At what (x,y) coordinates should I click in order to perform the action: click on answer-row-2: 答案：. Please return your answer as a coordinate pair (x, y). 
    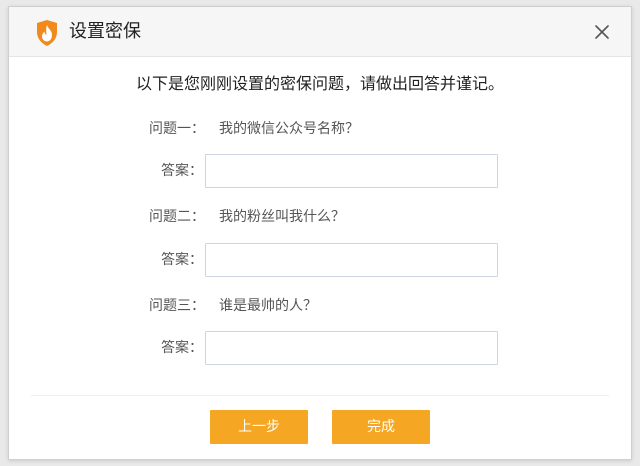
    Looking at the image, I should click on (320, 260).